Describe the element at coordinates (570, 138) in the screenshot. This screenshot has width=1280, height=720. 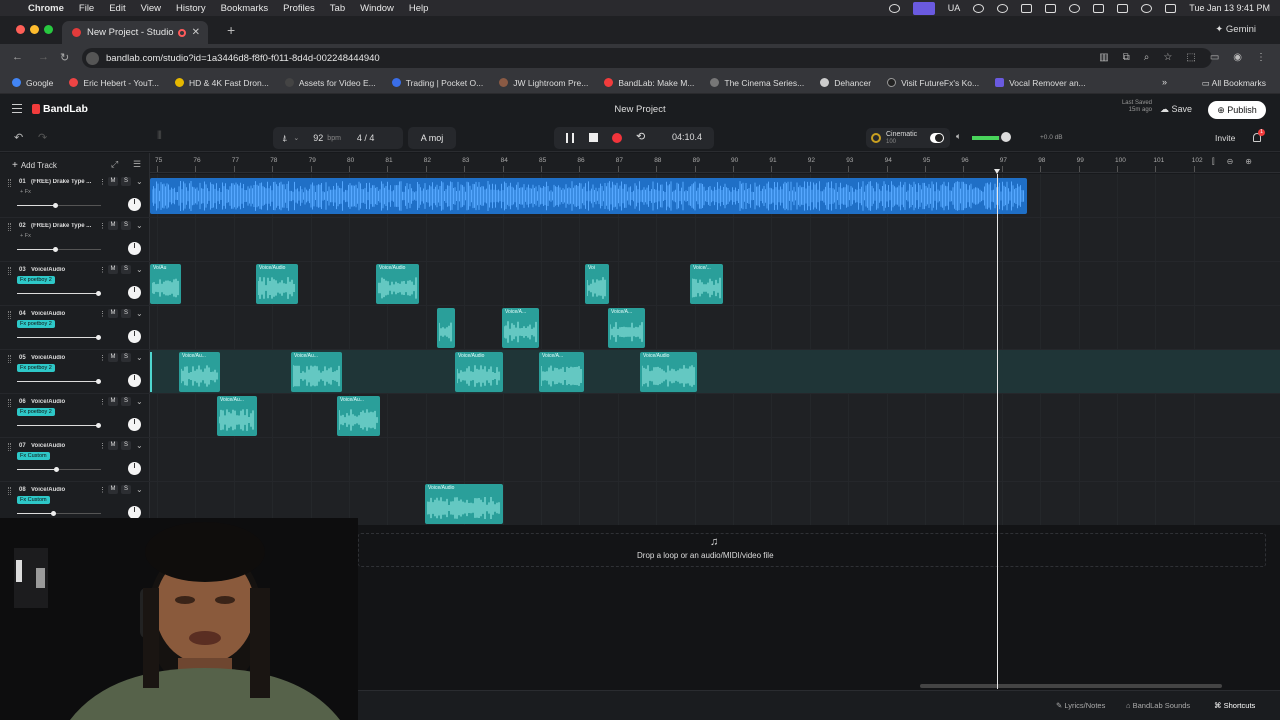
I see `pause-button` at that location.